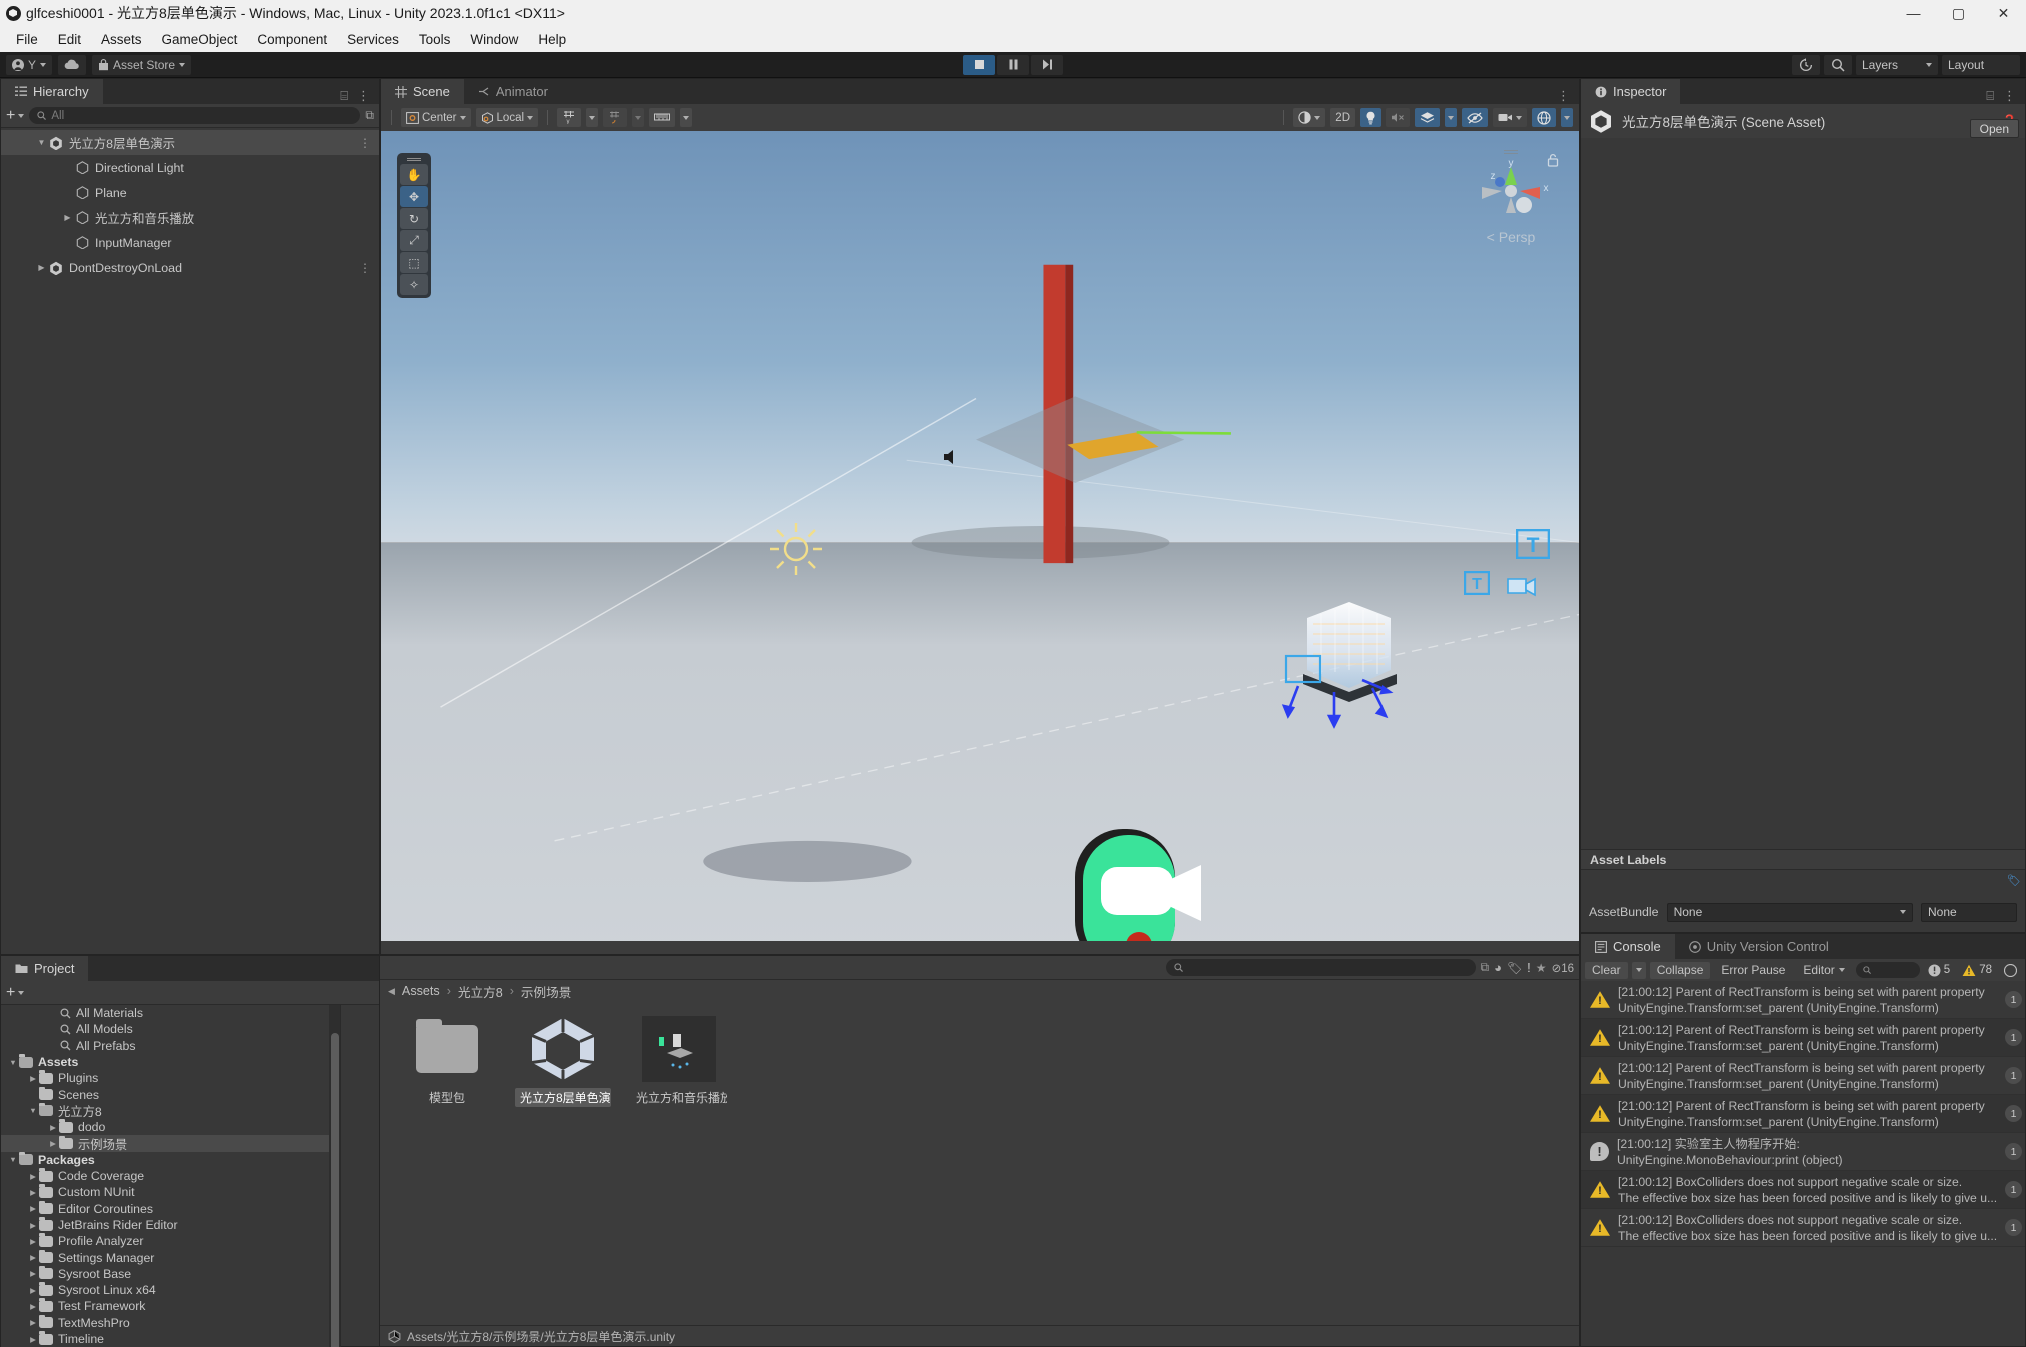 Image resolution: width=2026 pixels, height=1347 pixels. Describe the element at coordinates (170, 1208) in the screenshot. I see `project-tree-item-13: ▶ Editor Coroutines` at that location.